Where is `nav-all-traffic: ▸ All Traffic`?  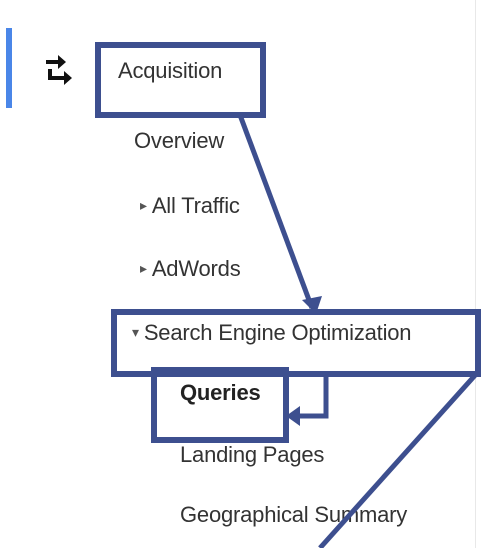 nav-all-traffic: ▸ All Traffic is located at coordinates (190, 206).